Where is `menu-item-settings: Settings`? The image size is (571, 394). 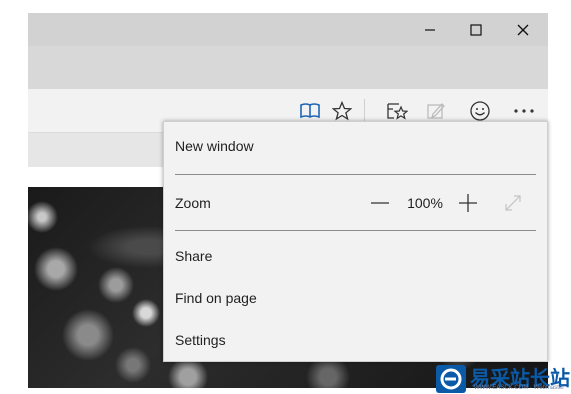 menu-item-settings: Settings is located at coordinates (355, 340).